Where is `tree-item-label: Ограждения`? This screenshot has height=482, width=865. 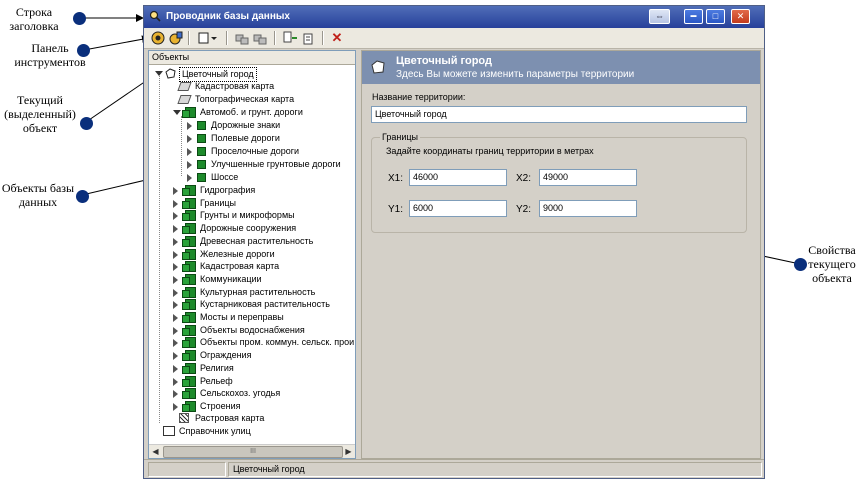 tree-item-label: Ограждения is located at coordinates (226, 355).